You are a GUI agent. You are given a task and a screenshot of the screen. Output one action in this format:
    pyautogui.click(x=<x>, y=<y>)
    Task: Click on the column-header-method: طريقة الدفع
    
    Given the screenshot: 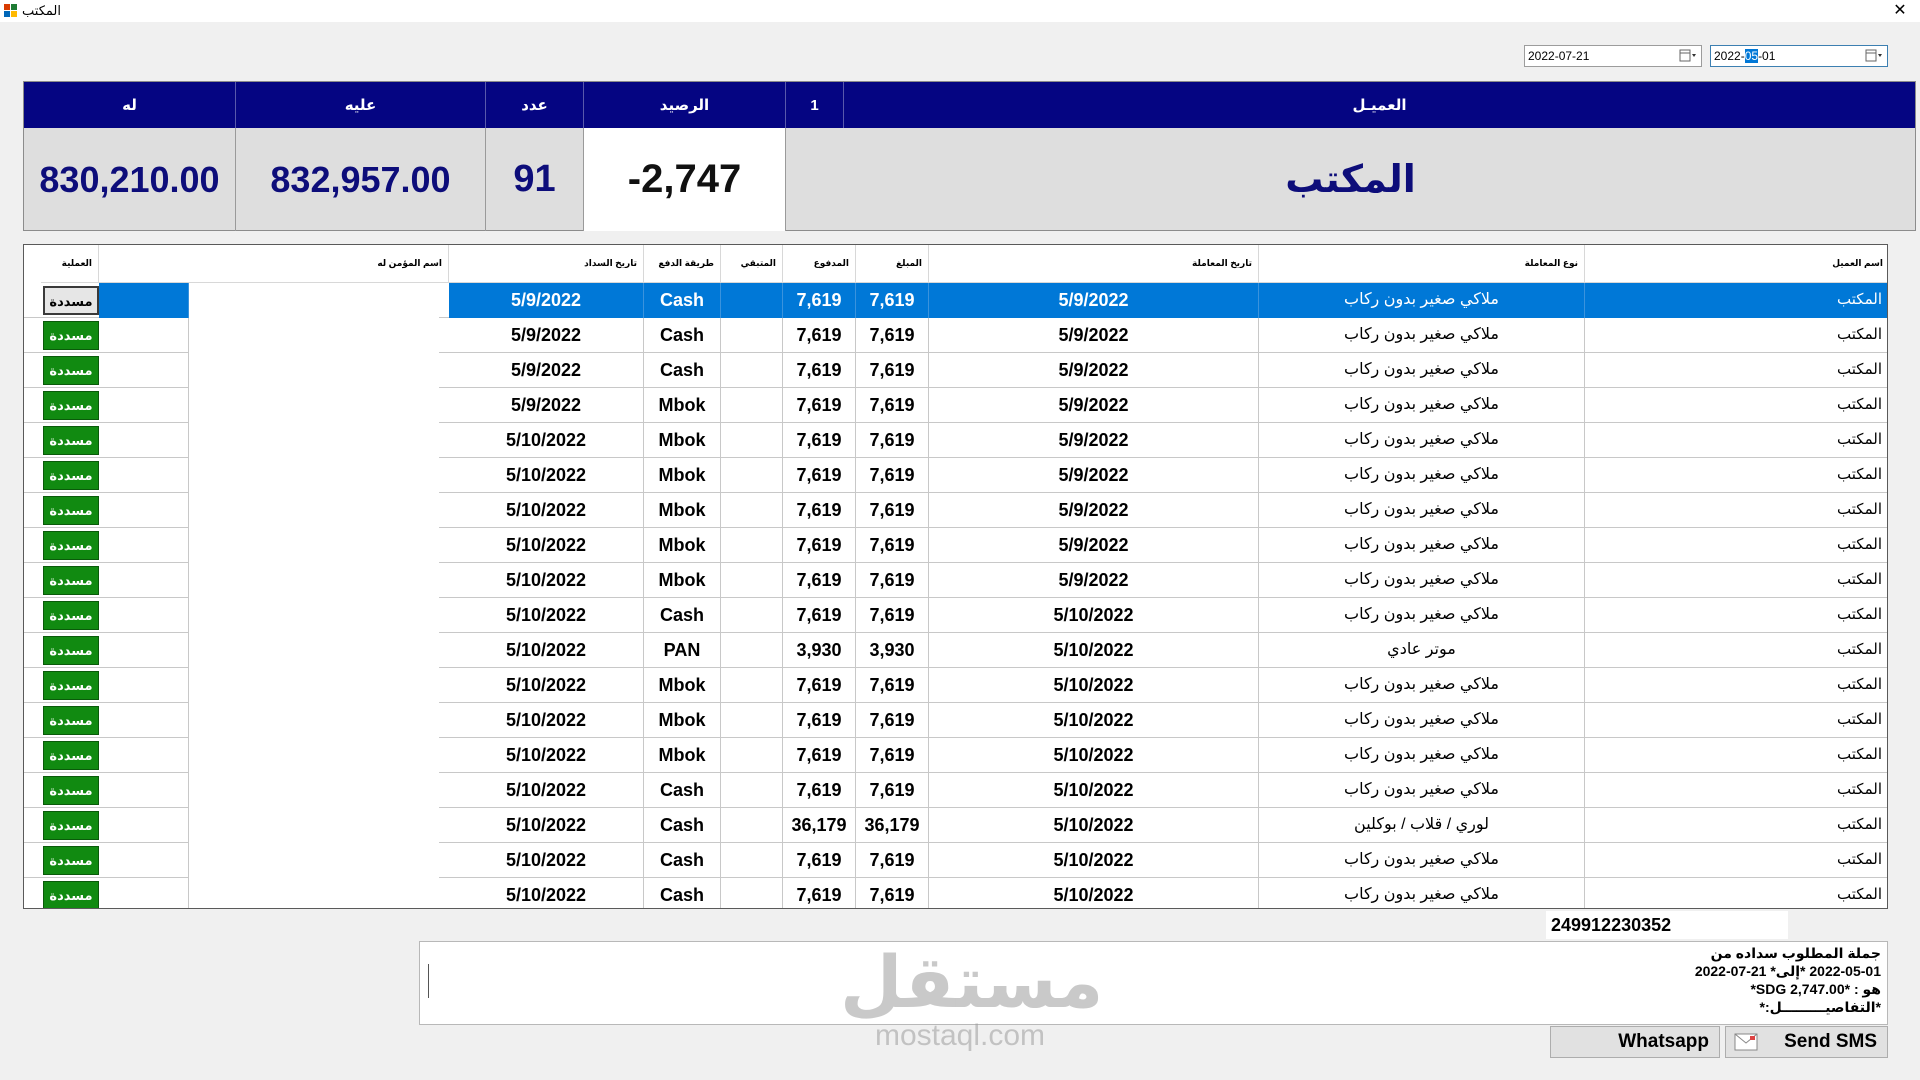 What is the action you would take?
    pyautogui.click(x=682, y=264)
    